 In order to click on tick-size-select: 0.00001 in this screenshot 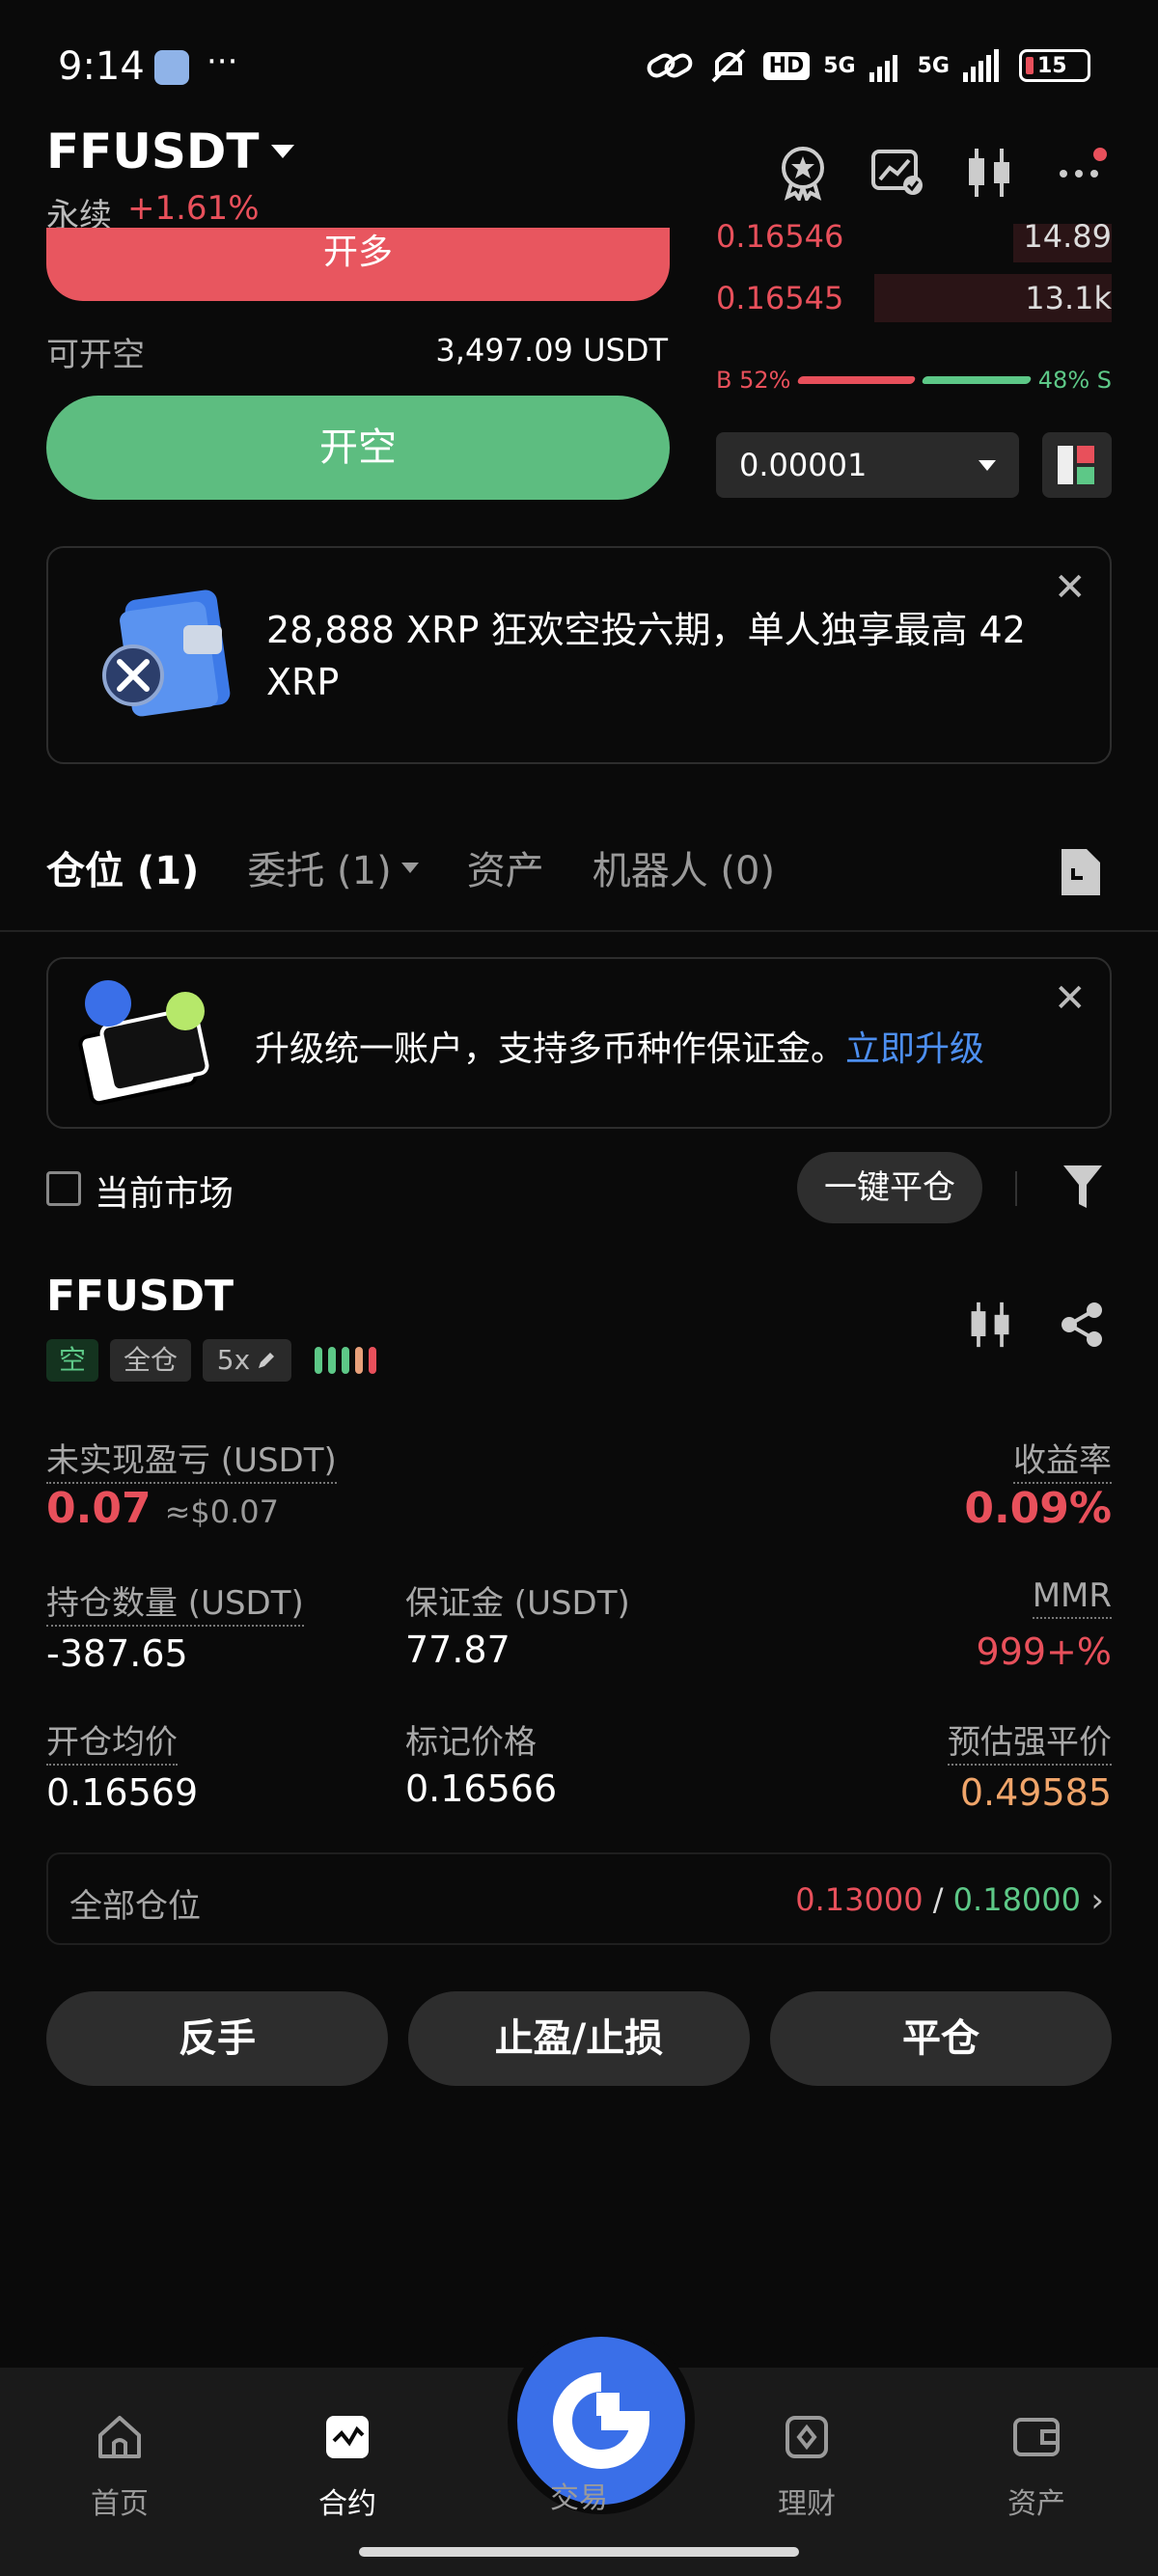, I will do `click(867, 465)`.